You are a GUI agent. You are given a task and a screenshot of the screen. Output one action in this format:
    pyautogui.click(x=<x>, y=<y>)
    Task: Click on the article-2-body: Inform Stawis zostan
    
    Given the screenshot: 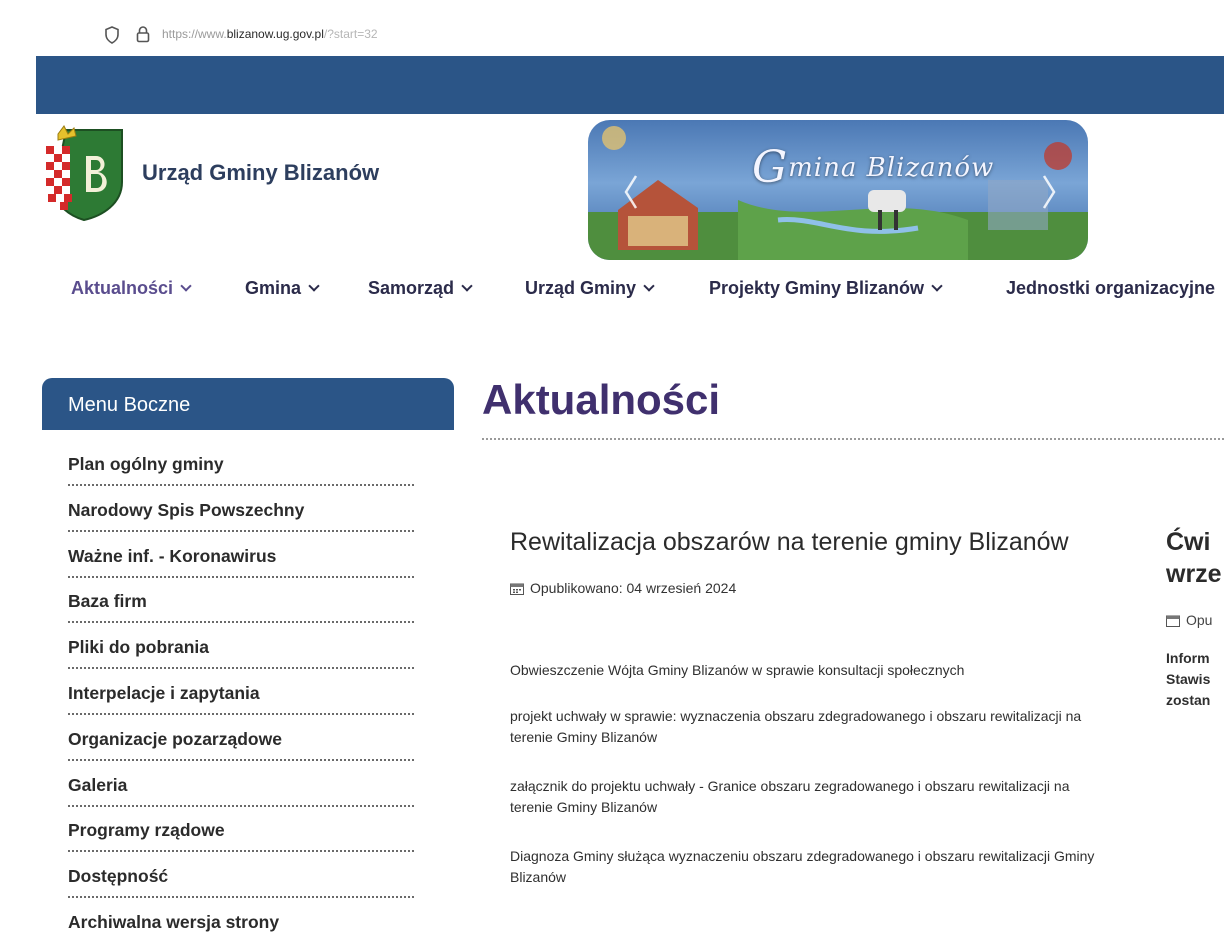 What is the action you would take?
    pyautogui.click(x=1195, y=679)
    